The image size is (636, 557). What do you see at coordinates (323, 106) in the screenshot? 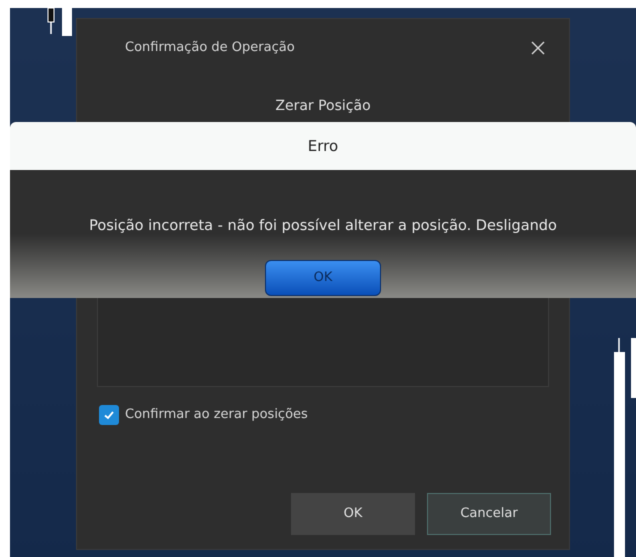
I see `dialog-heading: Zerar Posição` at bounding box center [323, 106].